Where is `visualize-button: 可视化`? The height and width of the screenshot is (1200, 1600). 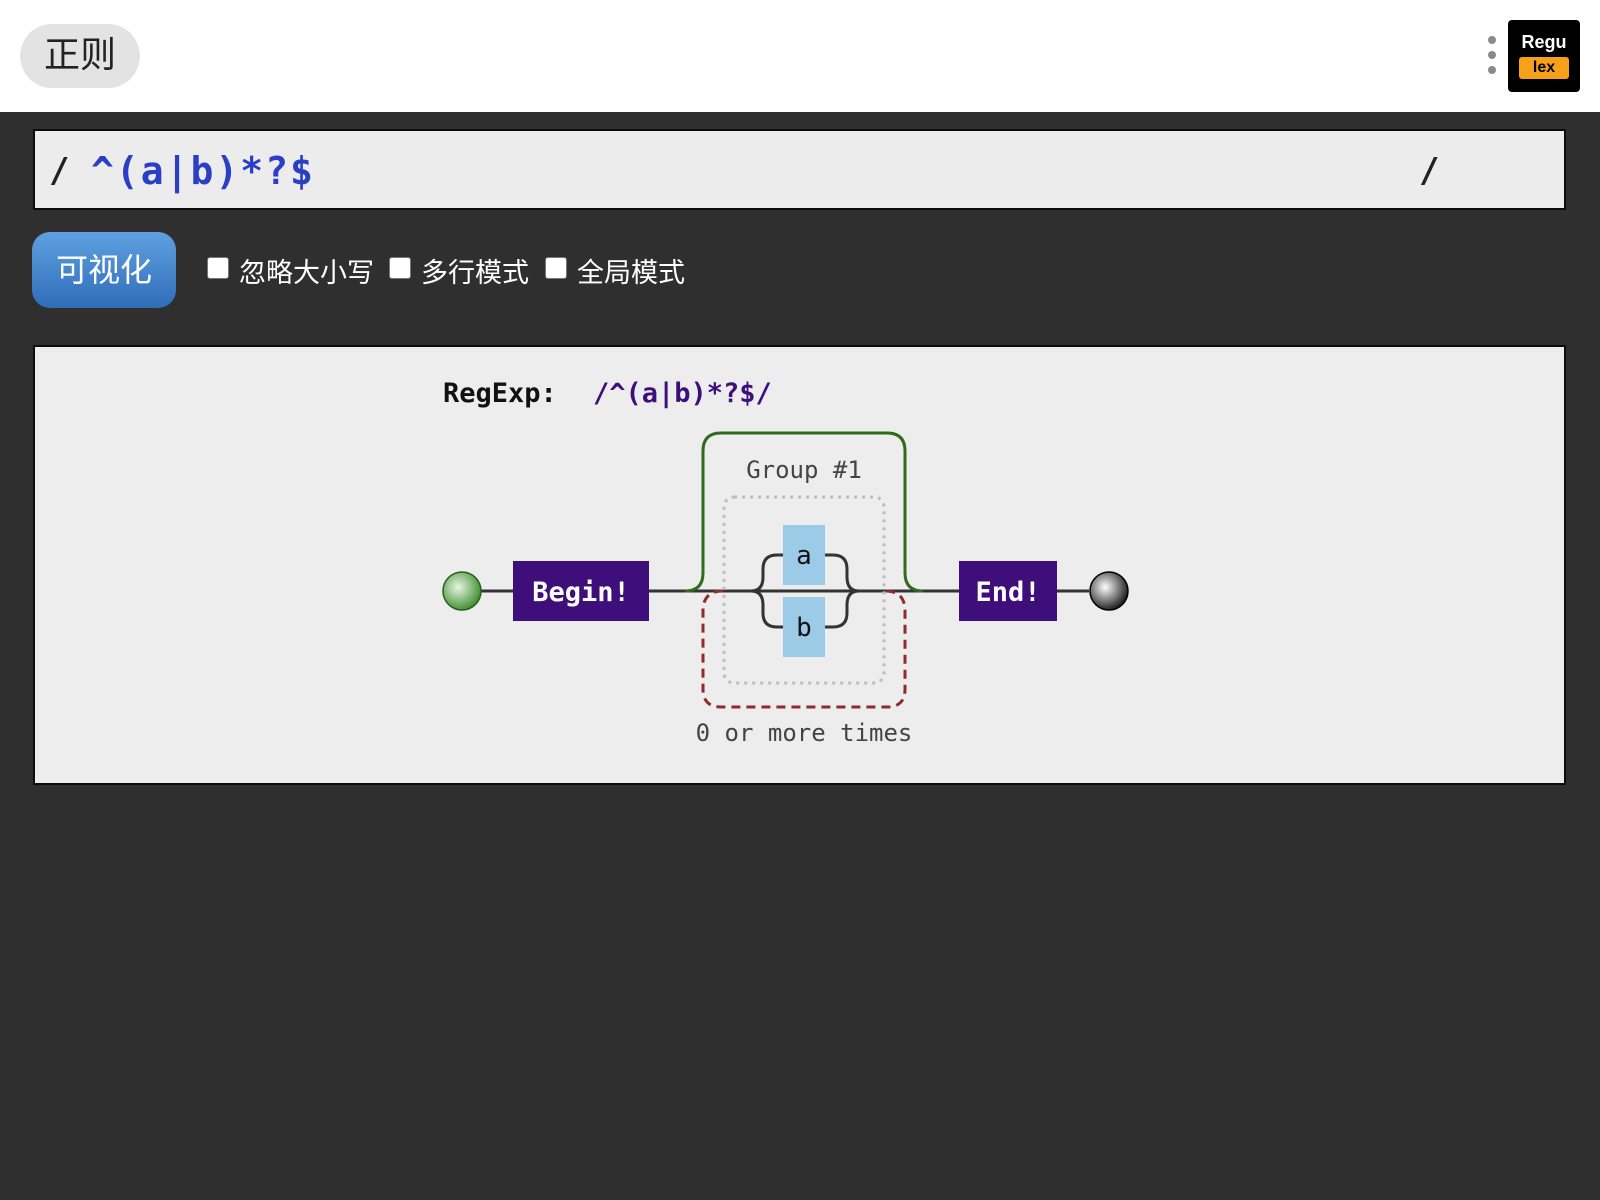 visualize-button: 可视化 is located at coordinates (104, 270).